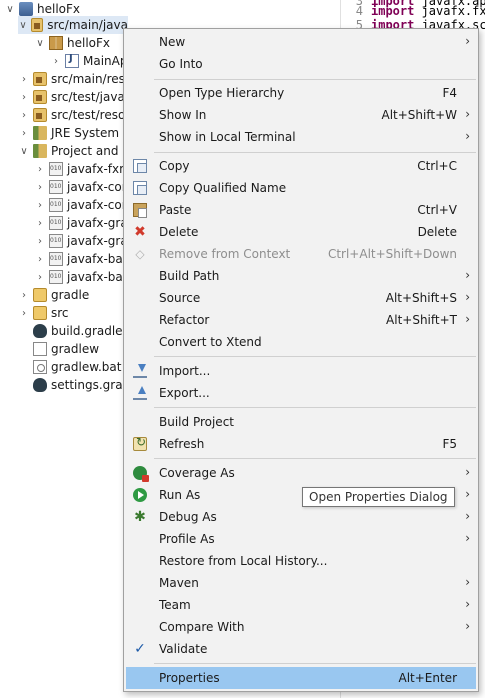 This screenshot has width=485, height=698. I want to click on tree-item-gradle-folder: › gradle, so click(53, 295).